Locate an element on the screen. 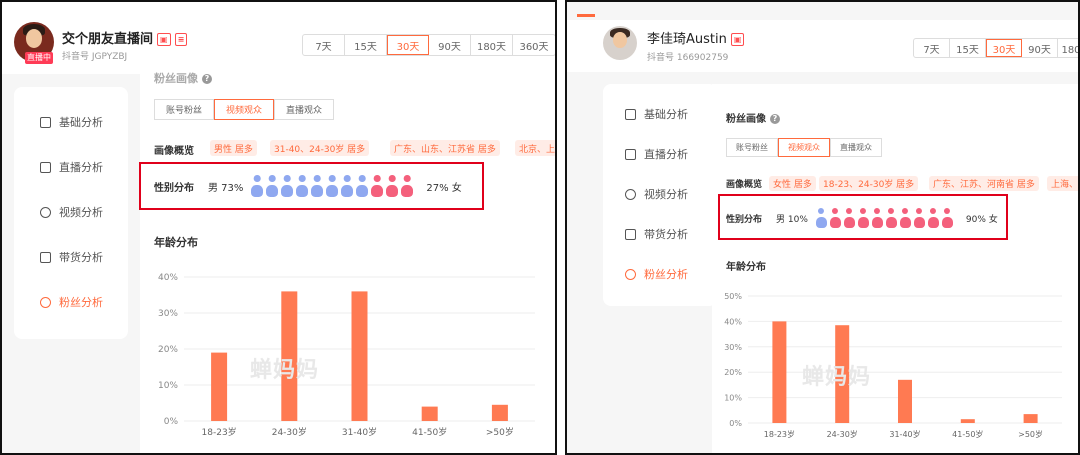 Image resolution: width=1080 pixels, height=455 pixels. streamer-name: 李佳琦Austin ▣ is located at coordinates (696, 37).